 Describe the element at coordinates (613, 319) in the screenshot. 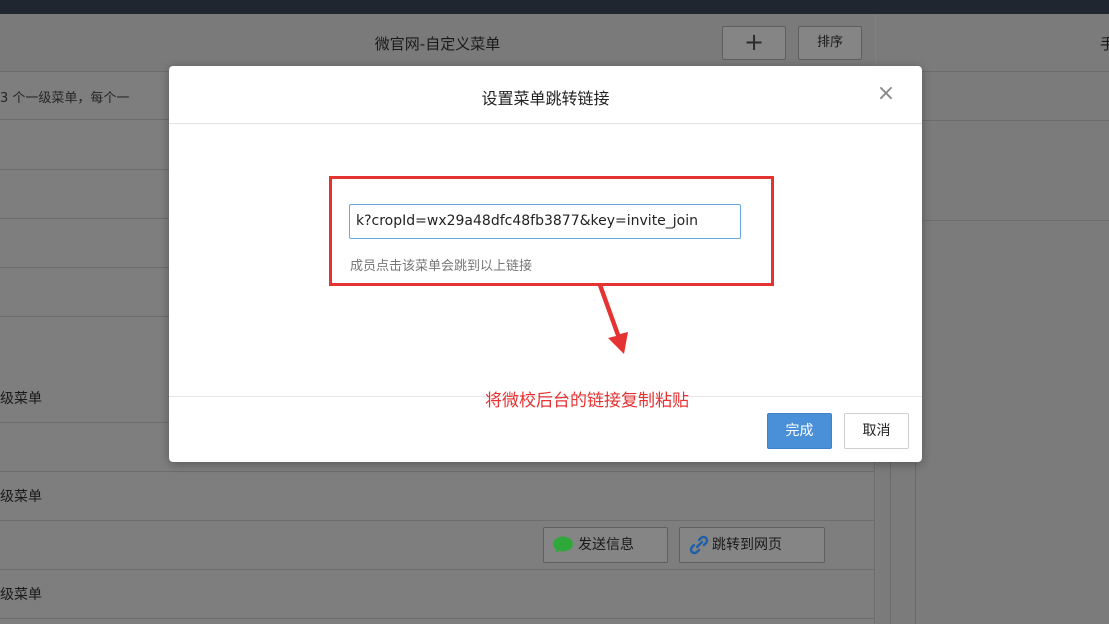

I see `annotation-arrow-icon` at that location.